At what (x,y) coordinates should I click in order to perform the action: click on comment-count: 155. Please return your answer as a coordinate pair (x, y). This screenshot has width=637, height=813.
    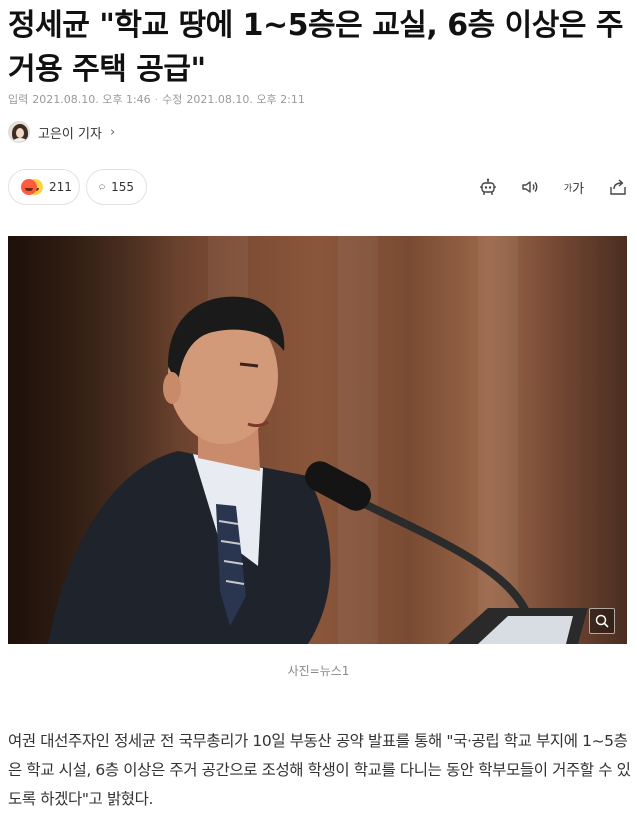
    Looking at the image, I should click on (122, 187).